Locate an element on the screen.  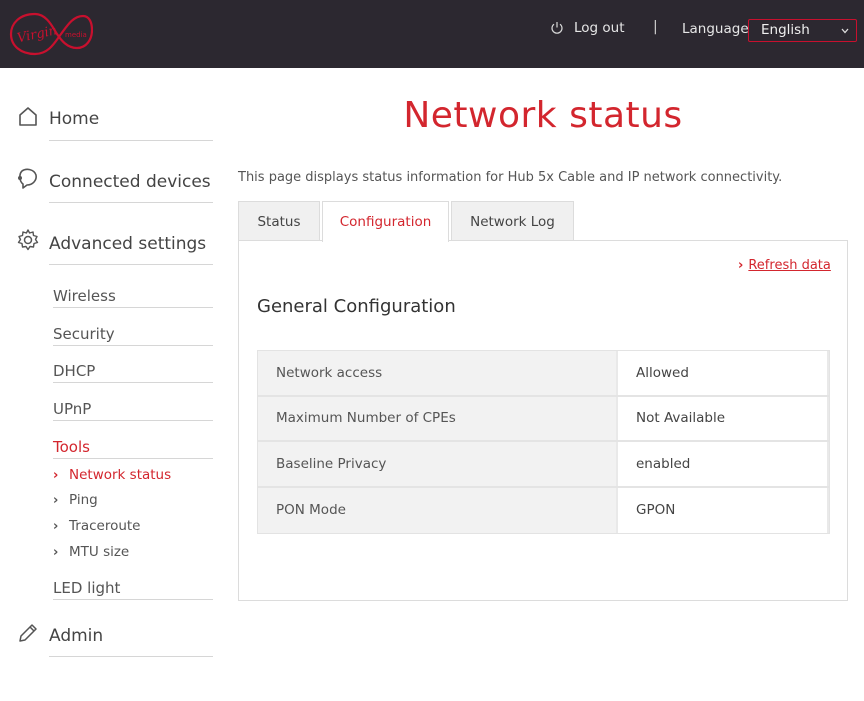
language-value: English is located at coordinates (785, 30).